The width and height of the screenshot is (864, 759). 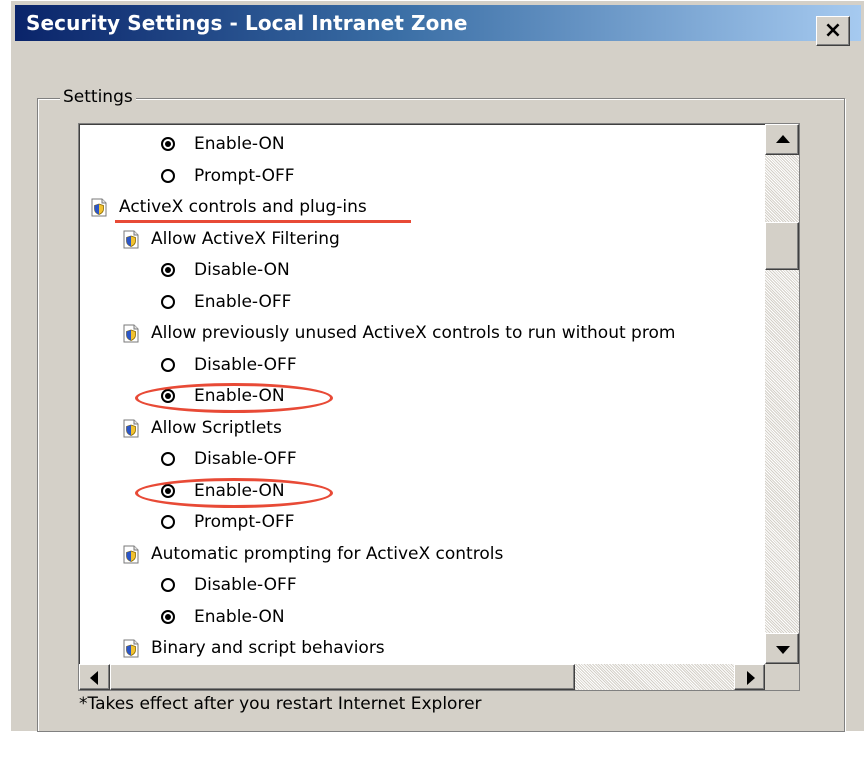 I want to click on scroll-down-button, so click(x=782, y=648).